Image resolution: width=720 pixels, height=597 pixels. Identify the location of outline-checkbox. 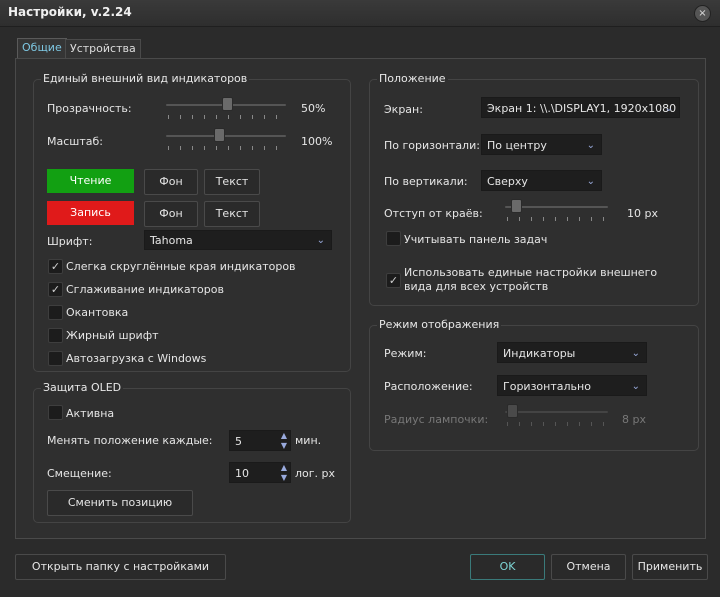
(55, 312).